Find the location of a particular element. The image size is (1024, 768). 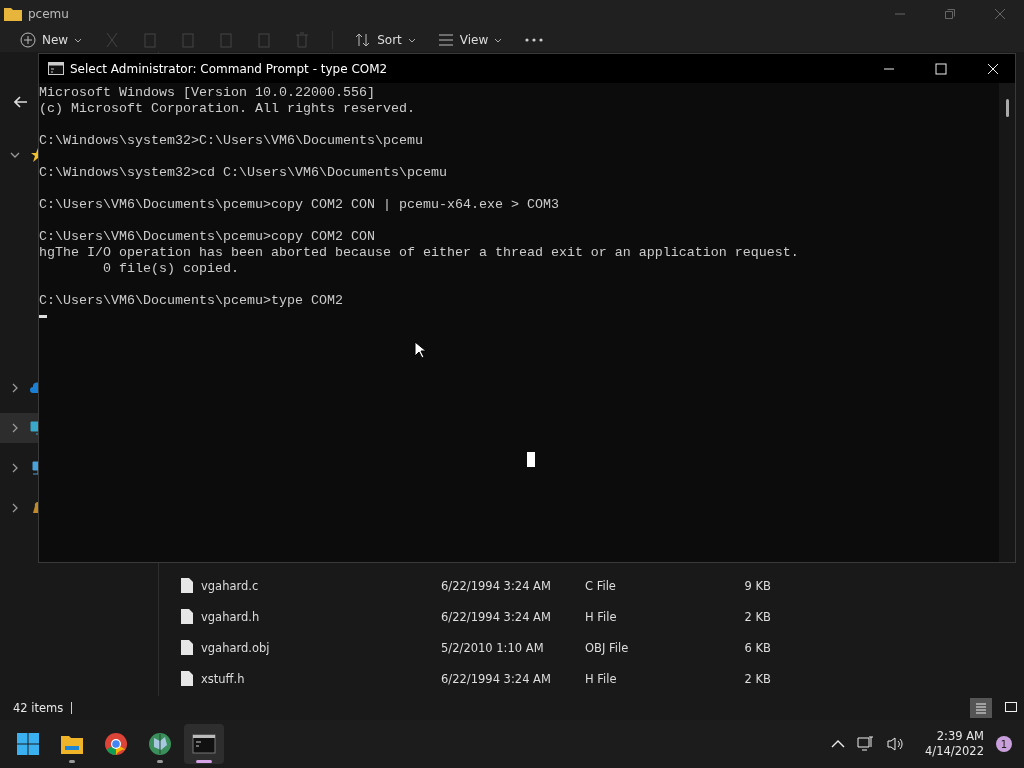

console-line: C:\Users\VM6\Documents\pcemu>copy COM2 CON is located at coordinates (207, 236).